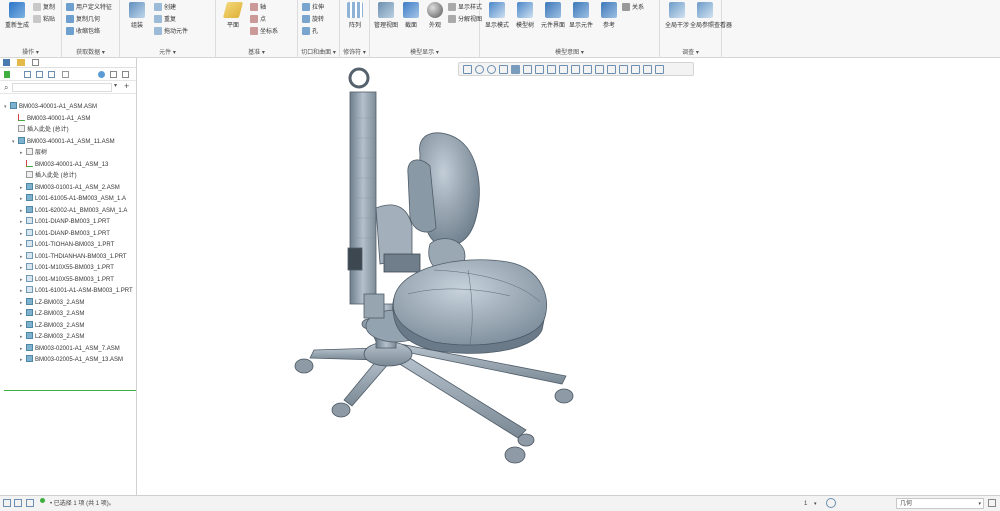 This screenshot has height=511, width=1000. What do you see at coordinates (581, 15) in the screenshot?
I see `show-component-button: 显示元件` at bounding box center [581, 15].